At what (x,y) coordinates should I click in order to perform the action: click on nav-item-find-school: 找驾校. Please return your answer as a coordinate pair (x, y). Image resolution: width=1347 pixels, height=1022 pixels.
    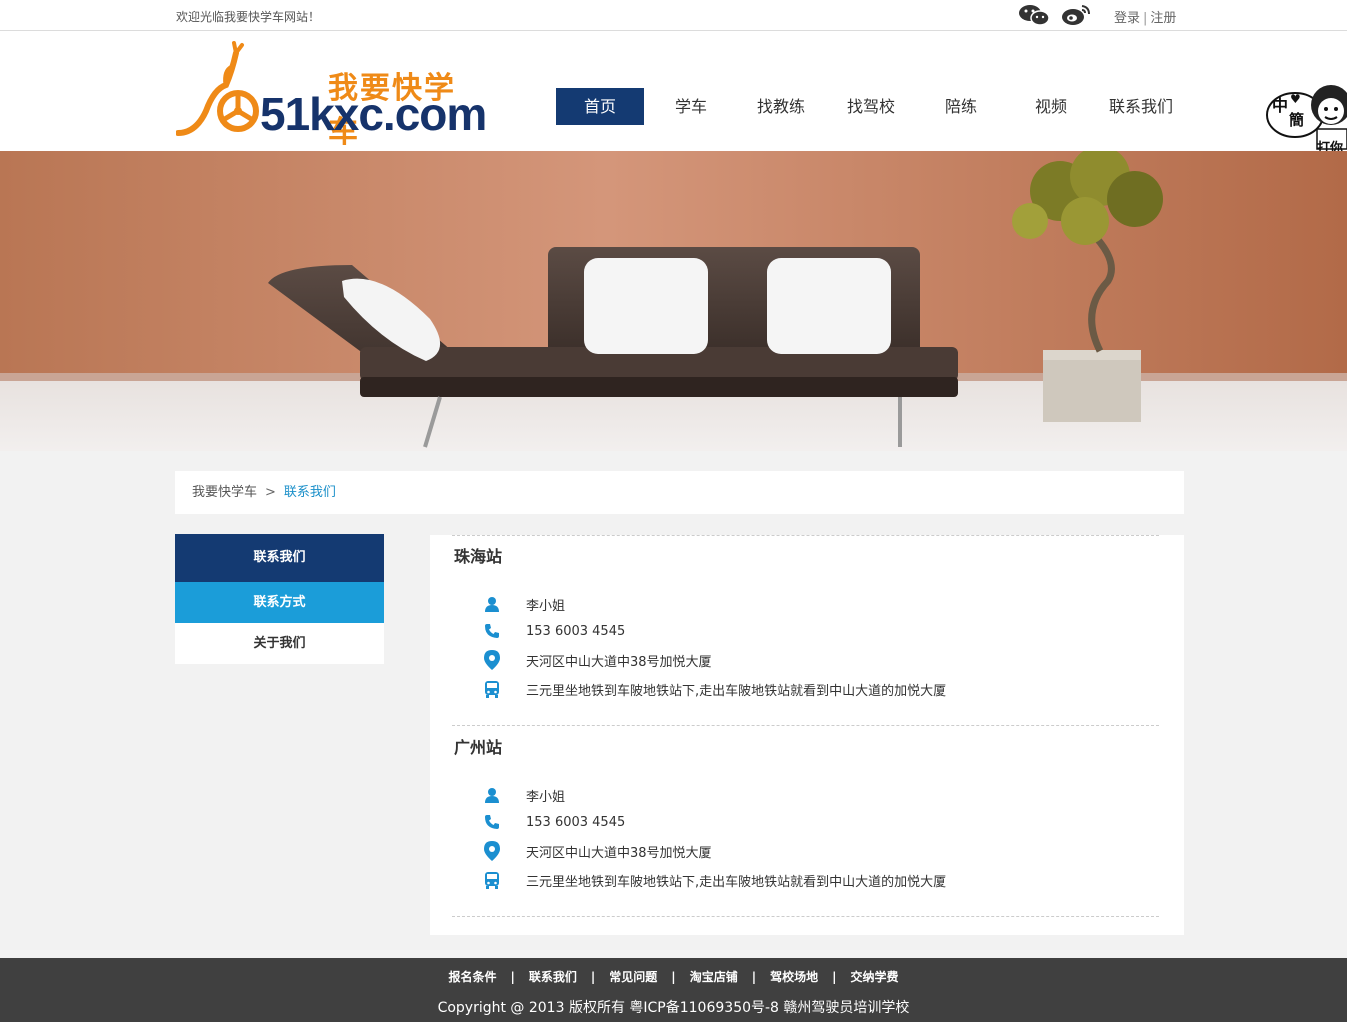
    Looking at the image, I should click on (871, 106).